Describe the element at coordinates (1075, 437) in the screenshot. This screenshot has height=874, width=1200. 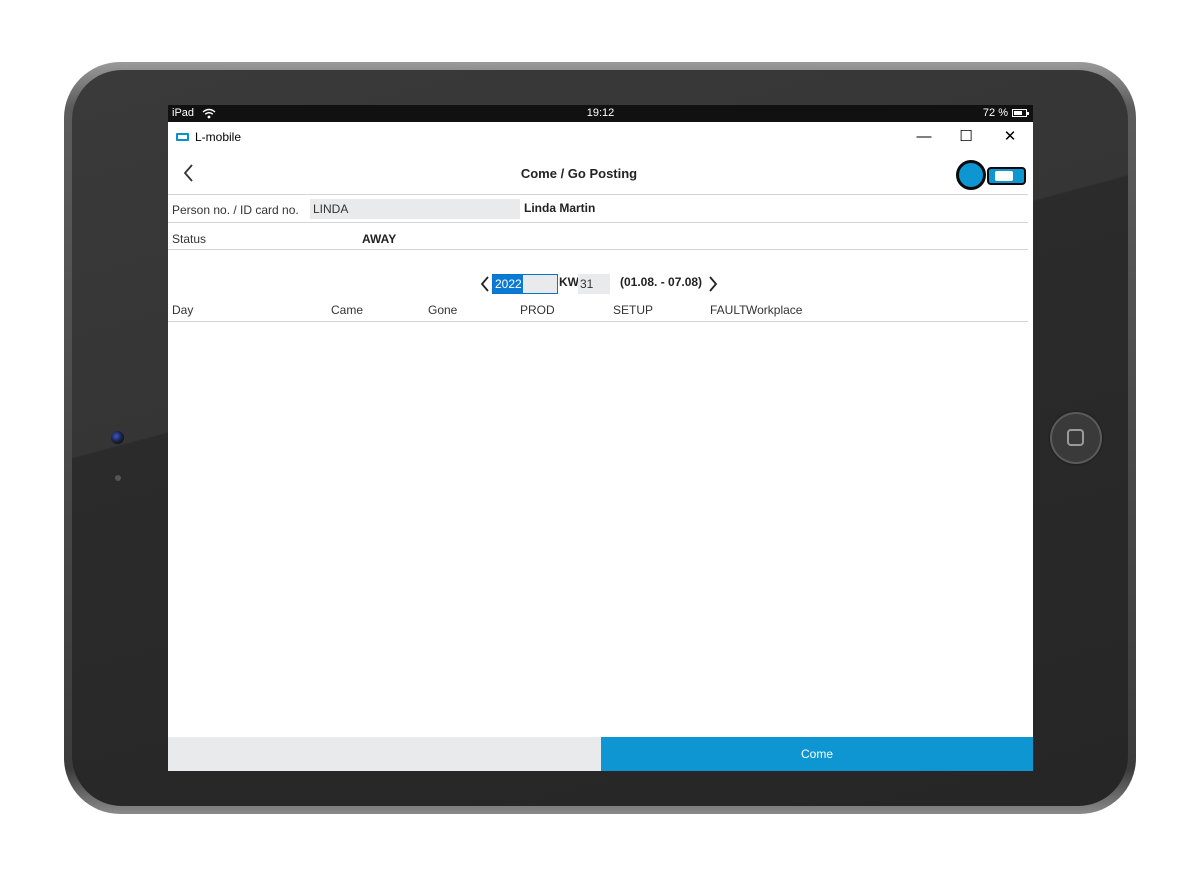
I see `home-square-icon` at that location.